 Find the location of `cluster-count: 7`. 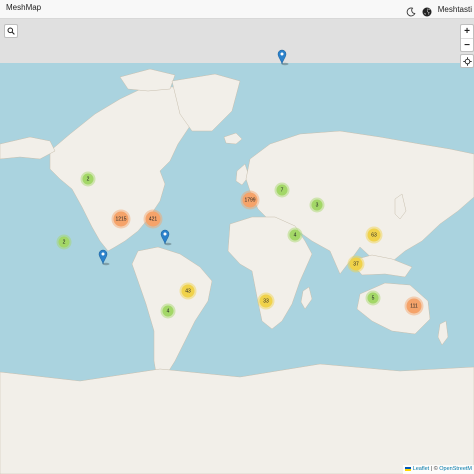

cluster-count: 7 is located at coordinates (282, 190).